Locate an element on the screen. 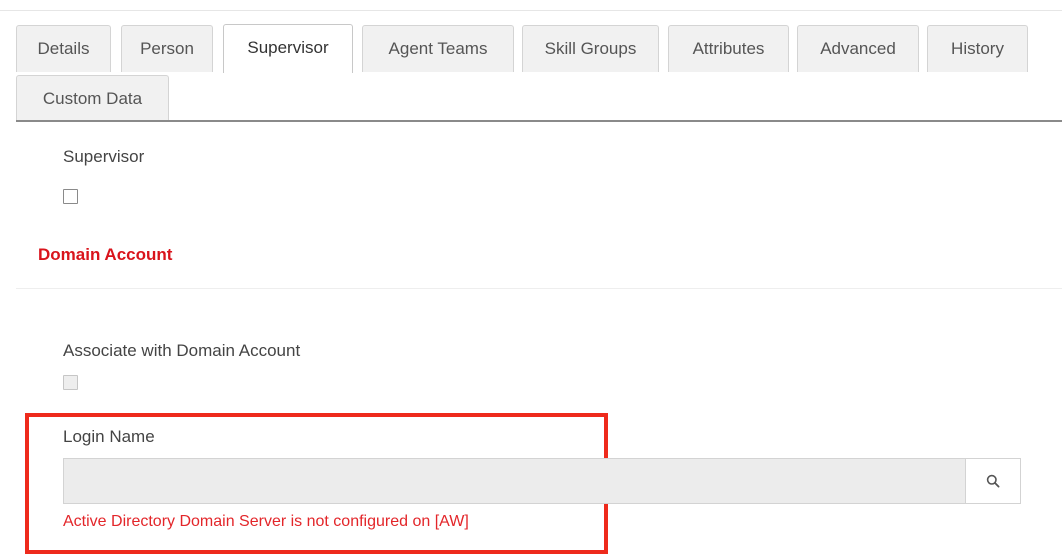 The width and height of the screenshot is (1062, 558). tab-supervisor: Supervisor is located at coordinates (288, 48).